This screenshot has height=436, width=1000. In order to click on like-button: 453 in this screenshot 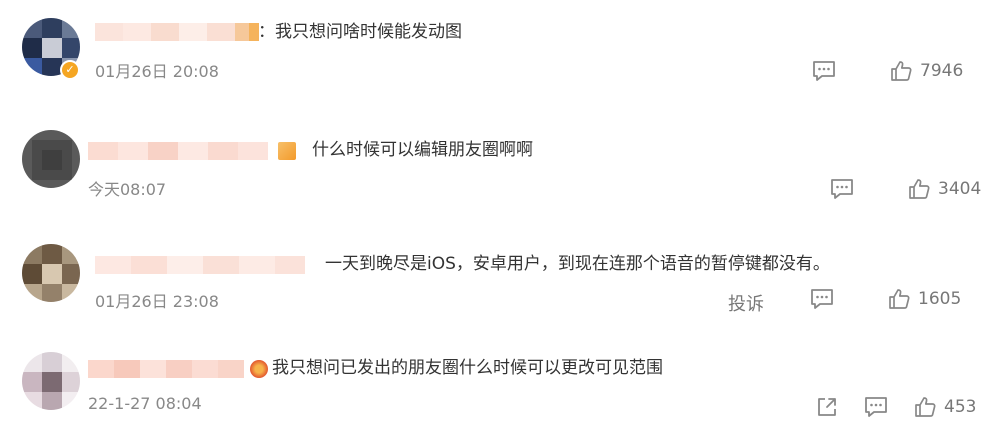, I will do `click(945, 407)`.